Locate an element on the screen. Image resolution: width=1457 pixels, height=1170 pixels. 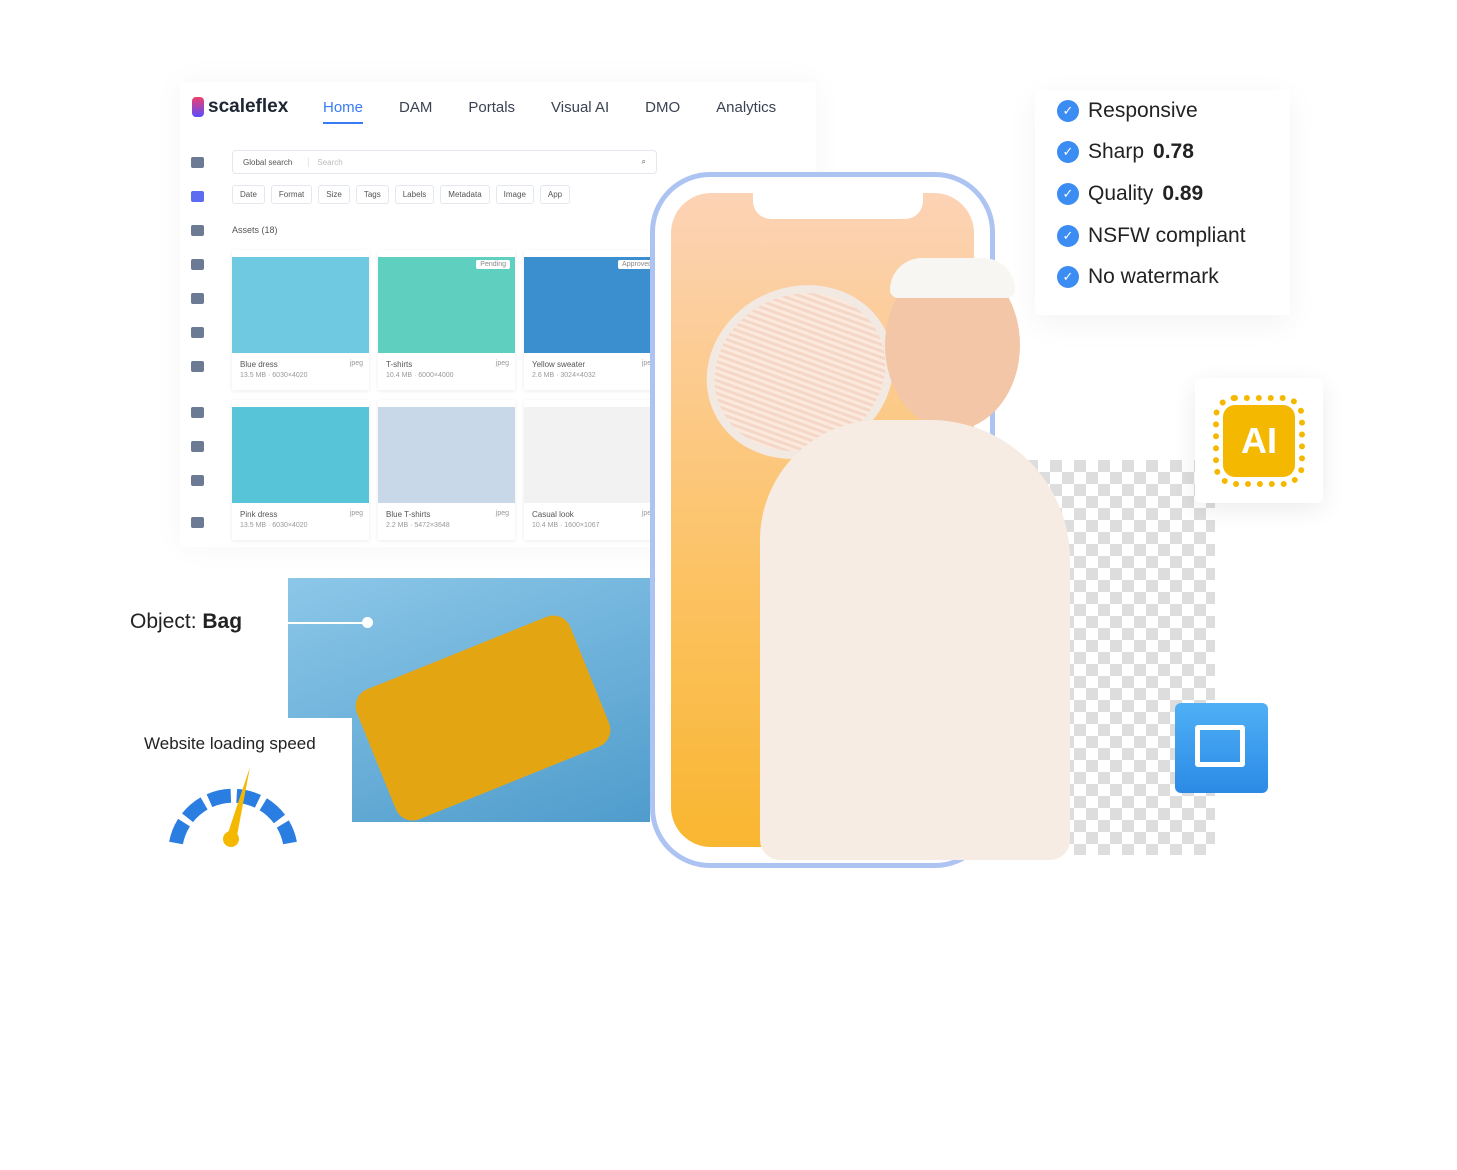
heart-icon is located at coordinates (197, 366).